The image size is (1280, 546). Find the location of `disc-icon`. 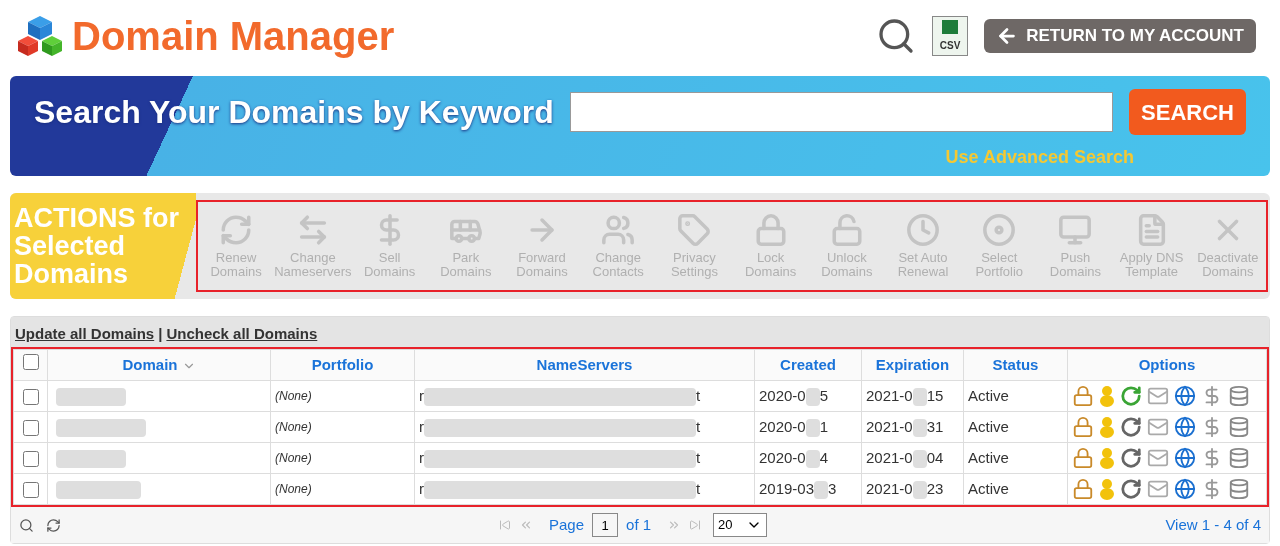

disc-icon is located at coordinates (999, 230).